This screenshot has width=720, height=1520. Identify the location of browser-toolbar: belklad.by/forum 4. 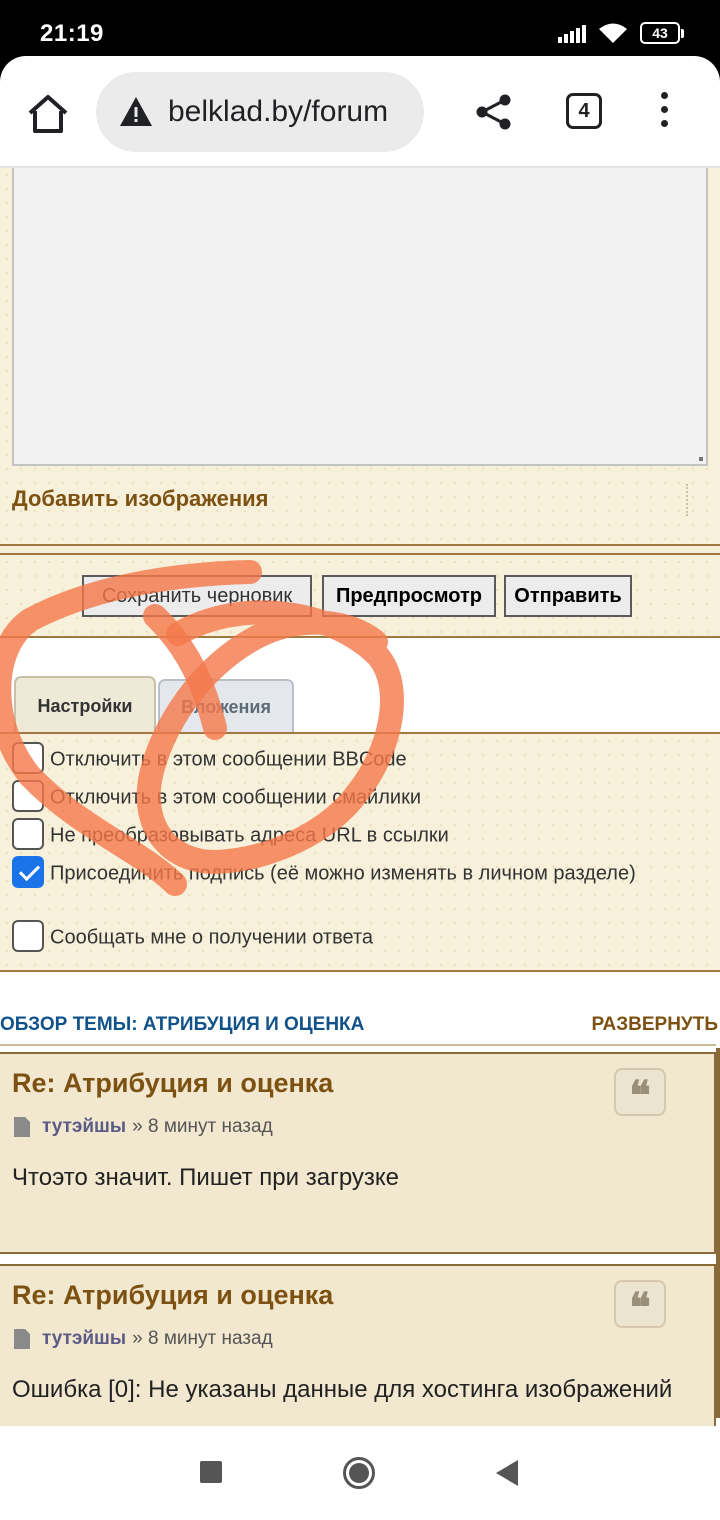
(360, 112).